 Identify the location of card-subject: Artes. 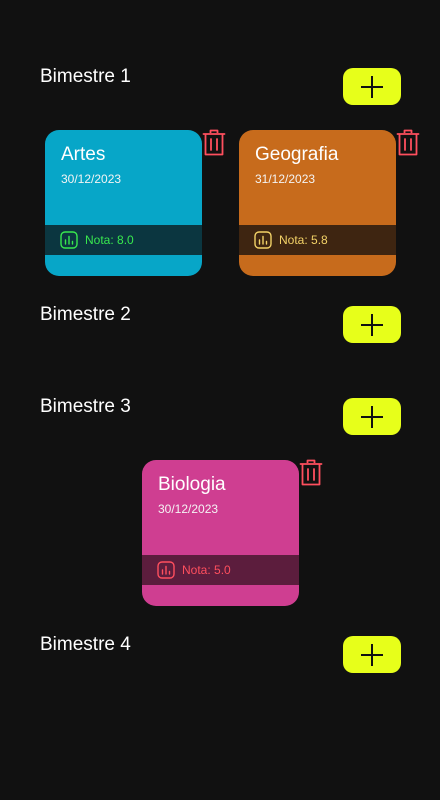
(83, 154).